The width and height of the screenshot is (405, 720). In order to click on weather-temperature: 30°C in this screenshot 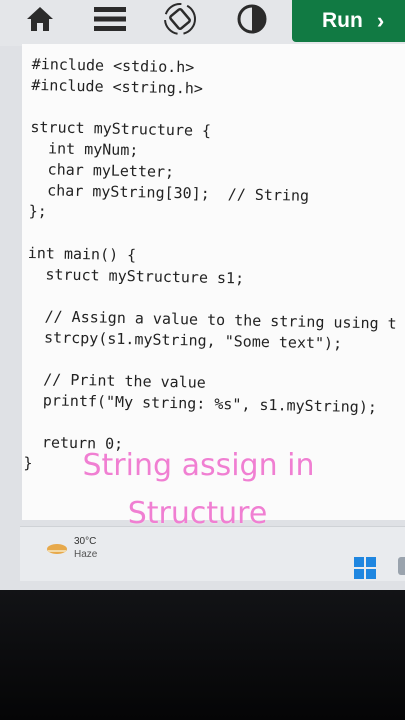, I will do `click(85, 541)`.